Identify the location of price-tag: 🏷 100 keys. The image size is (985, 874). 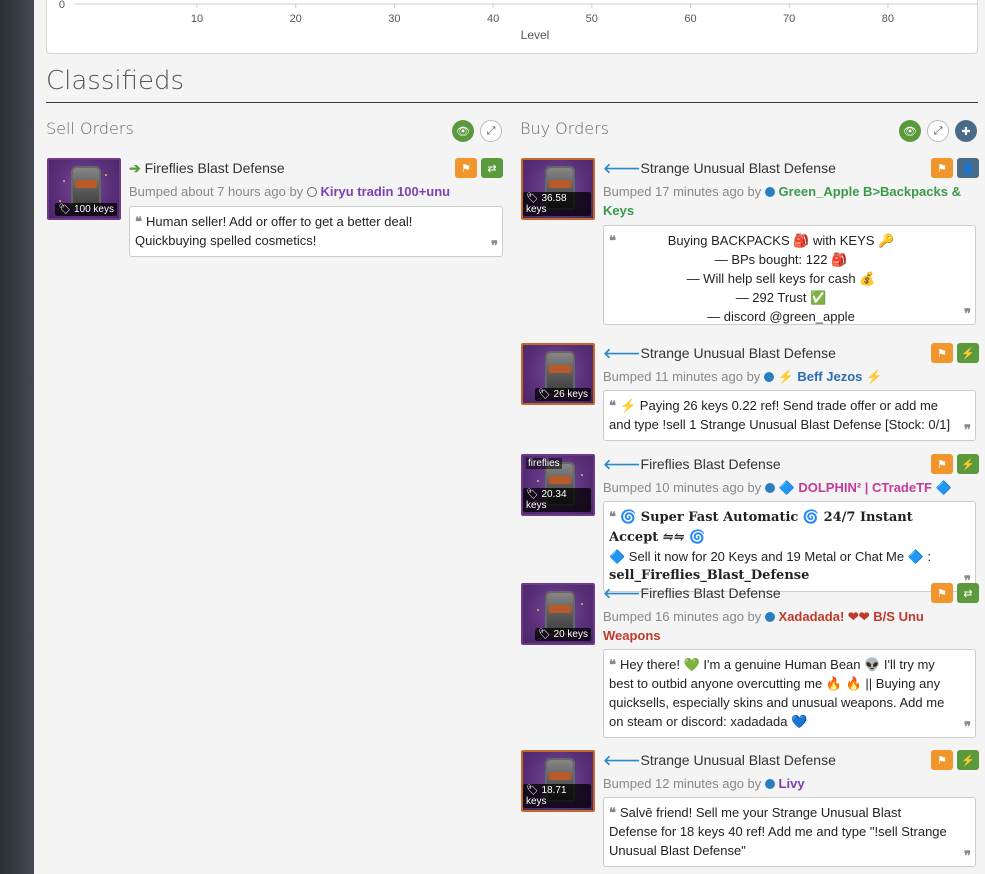
(86, 209).